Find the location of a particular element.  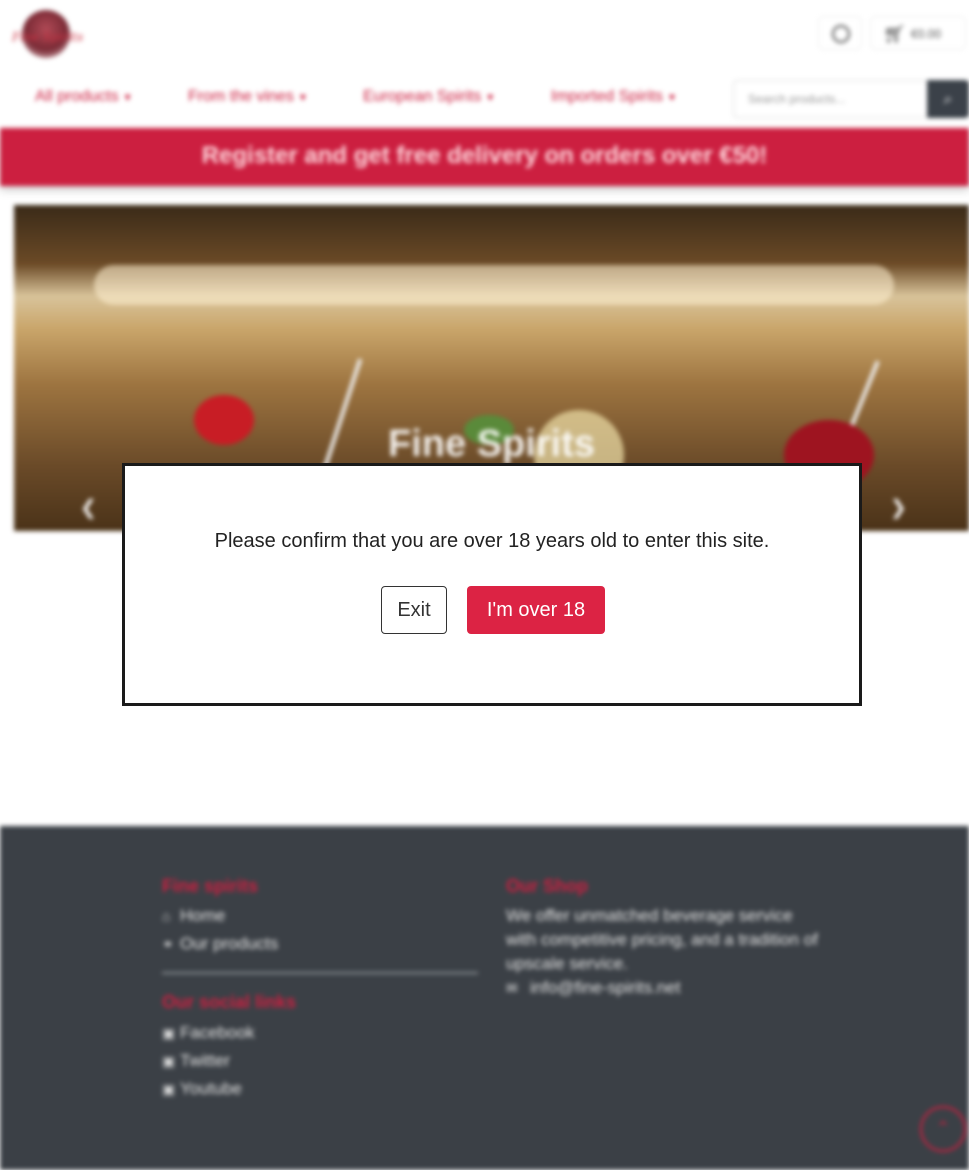

nav-item-european-spirits: European Spirits ▾ is located at coordinates (428, 97).